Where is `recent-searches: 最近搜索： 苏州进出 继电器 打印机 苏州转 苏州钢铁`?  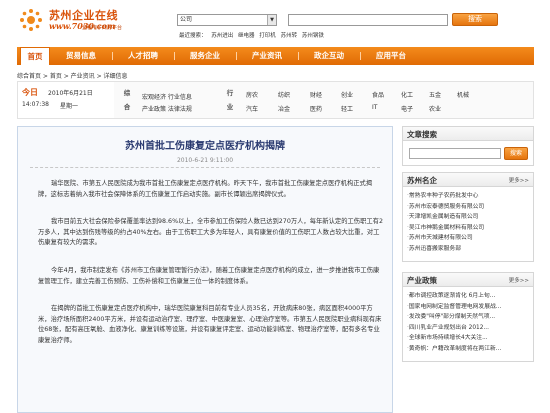
recent-searches: 最近搜索： 苏州进出 继电器 打印机 苏州转 苏州钢铁 is located at coordinates (253, 35).